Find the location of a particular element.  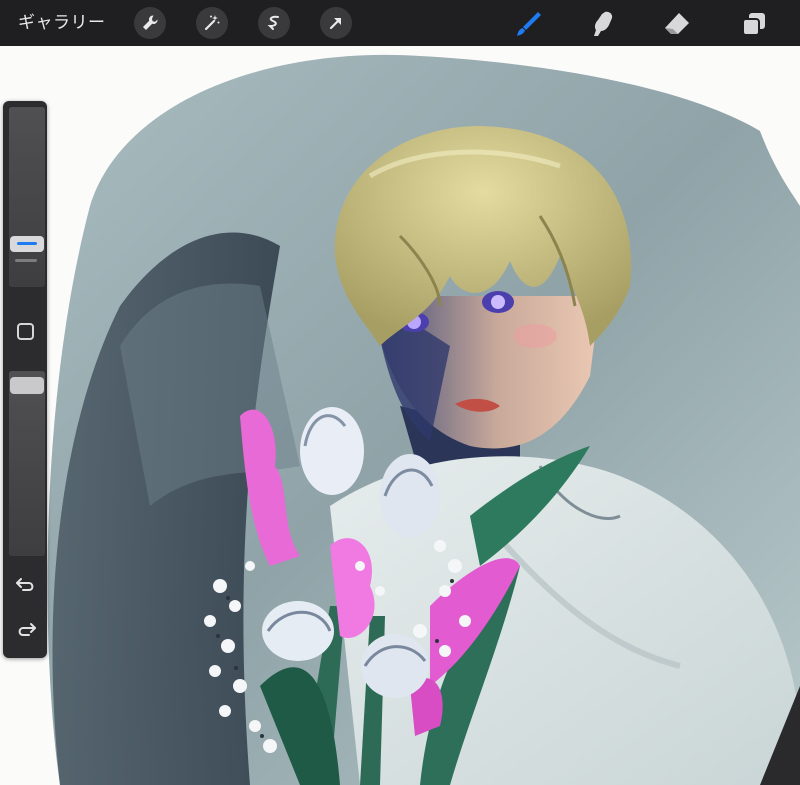

smudge-icon is located at coordinates (603, 23).